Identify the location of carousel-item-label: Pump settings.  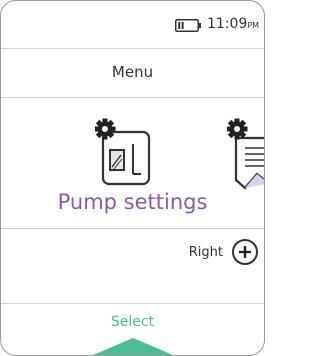
(132, 202).